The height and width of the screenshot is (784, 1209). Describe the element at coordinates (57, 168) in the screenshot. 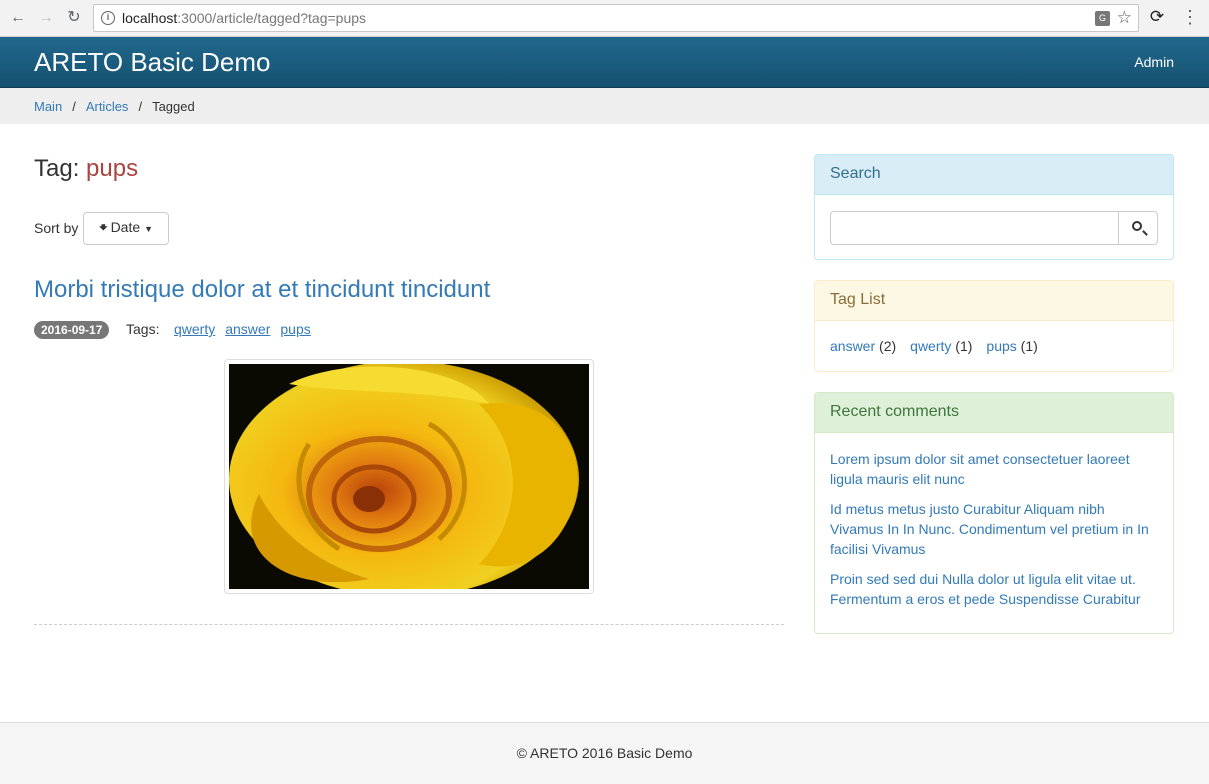

I see `page-title-prefix: Tag:` at that location.